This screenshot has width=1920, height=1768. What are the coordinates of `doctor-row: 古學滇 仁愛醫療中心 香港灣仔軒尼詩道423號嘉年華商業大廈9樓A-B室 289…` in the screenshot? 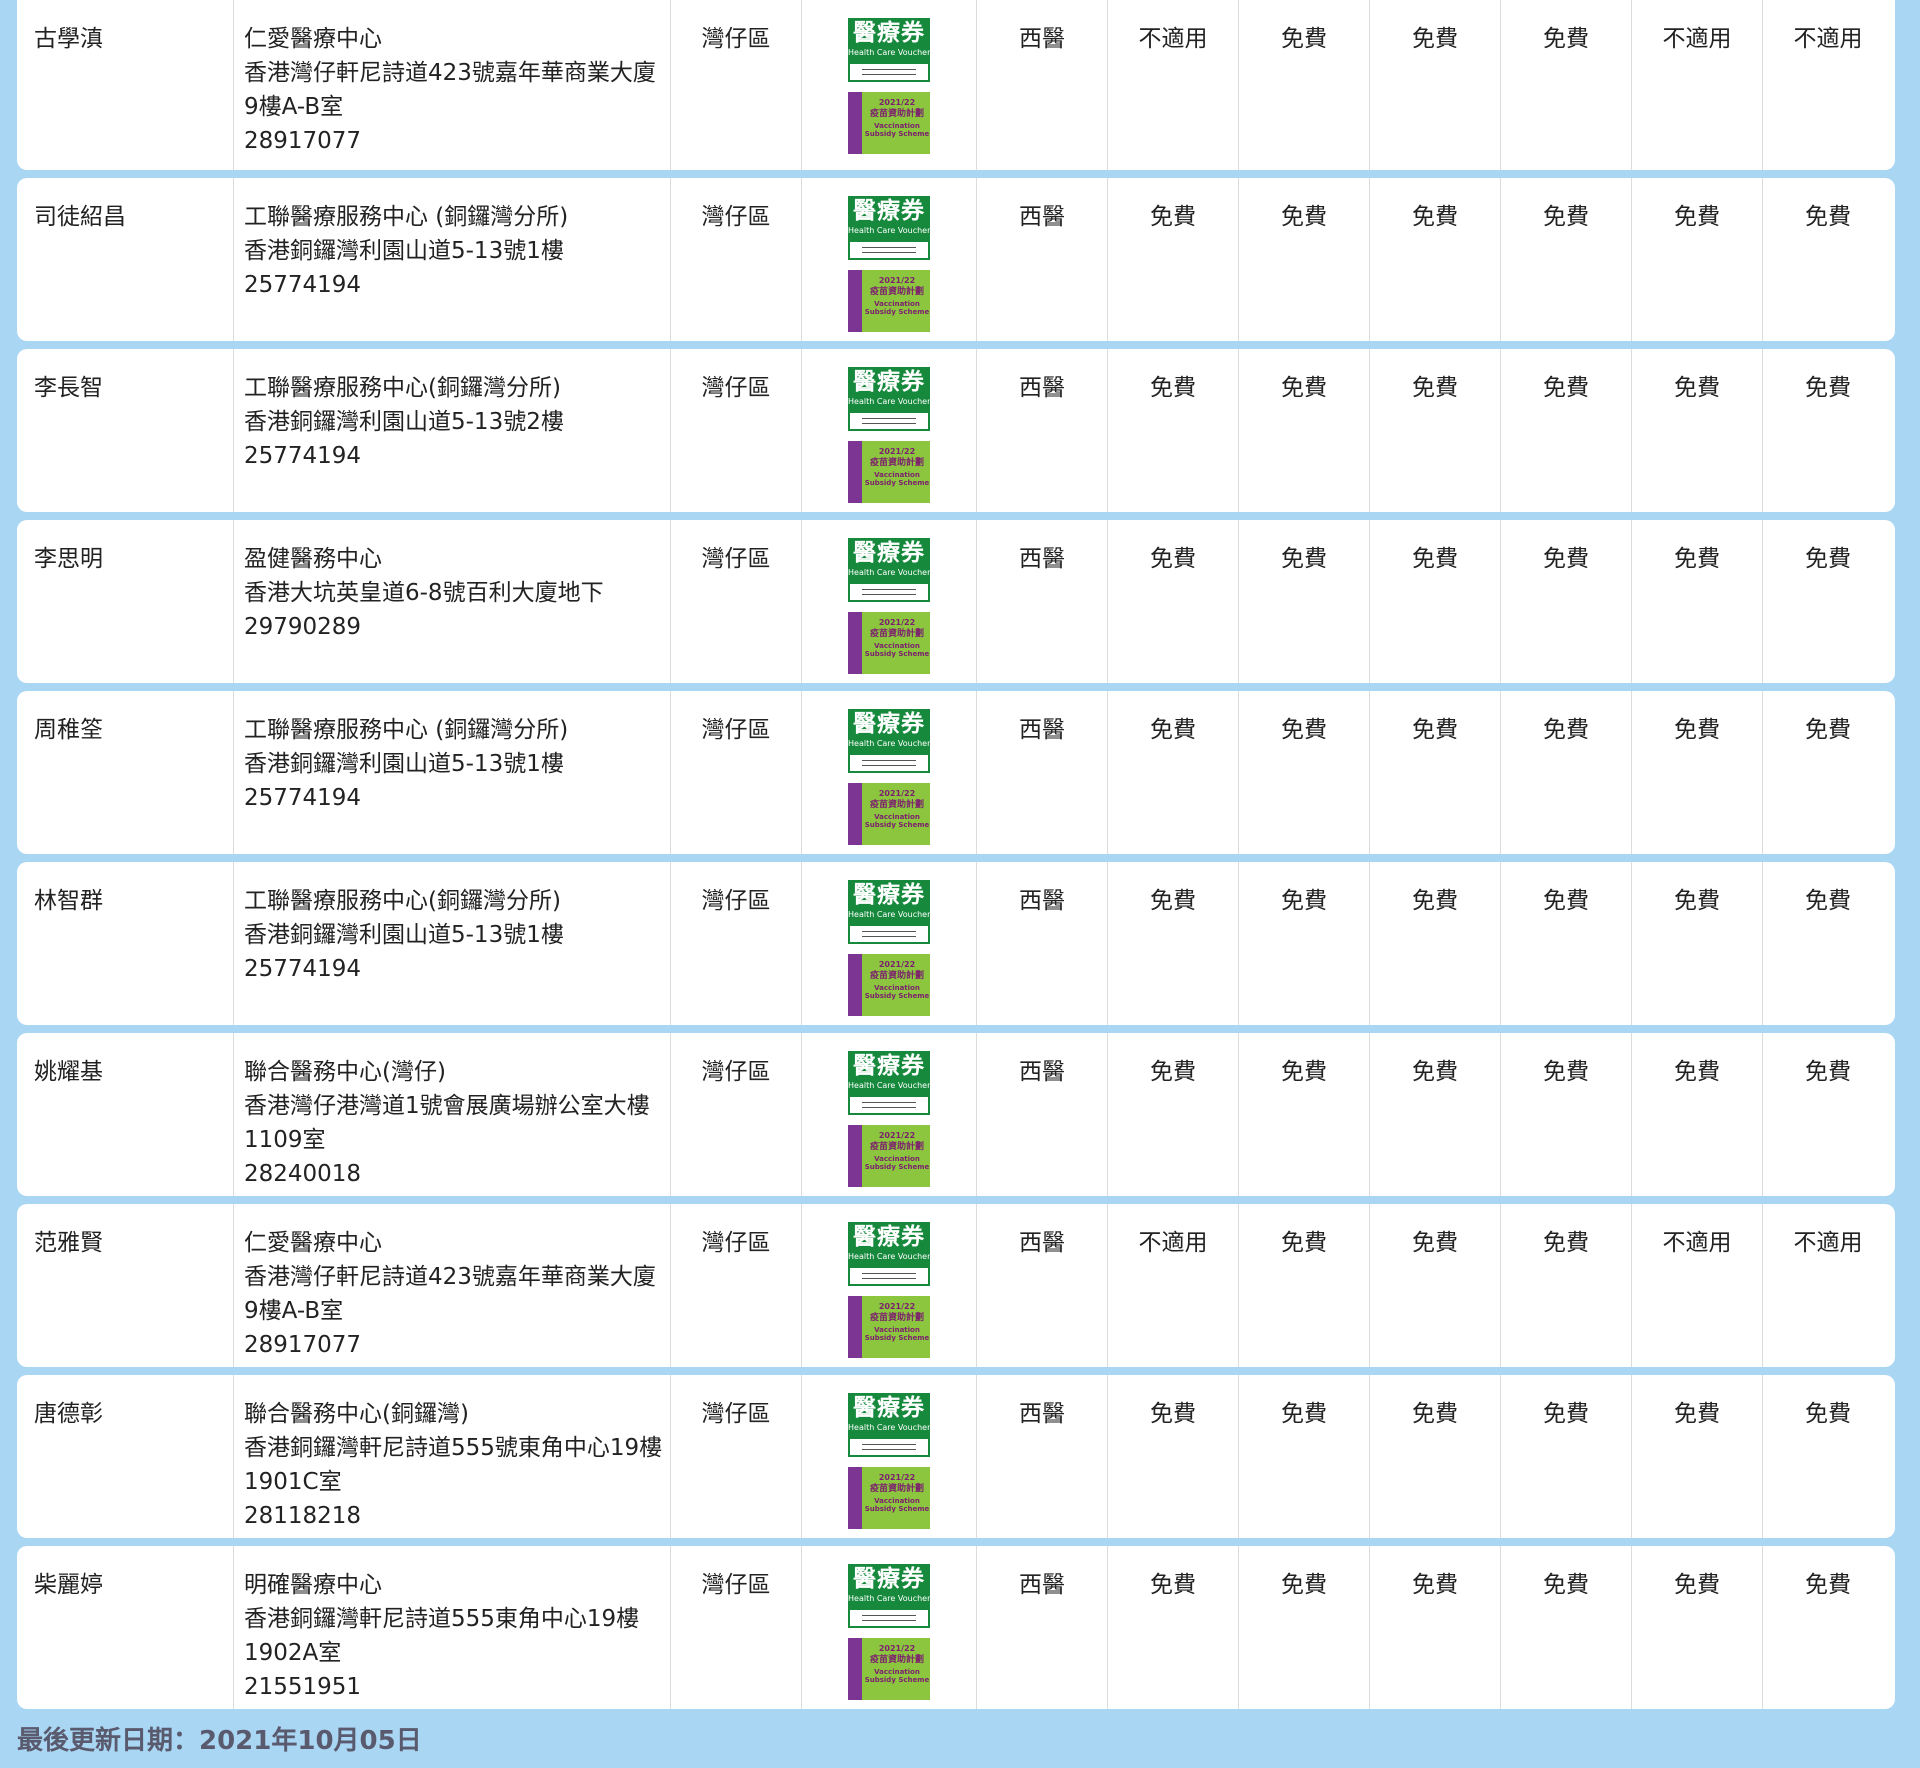 It's located at (956, 85).